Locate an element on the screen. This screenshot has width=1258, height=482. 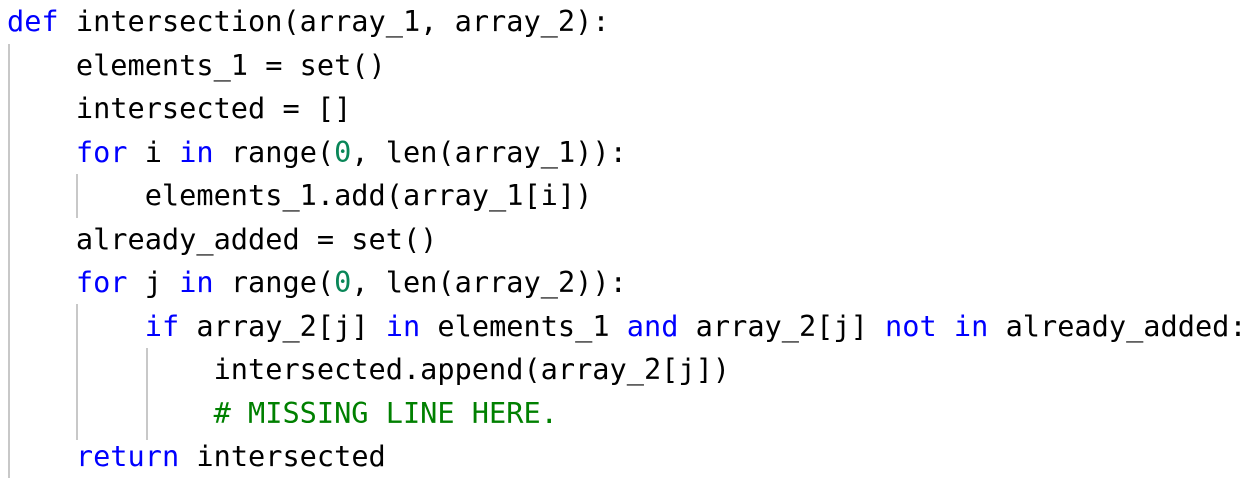
keyword-token: if is located at coordinates (162, 326).